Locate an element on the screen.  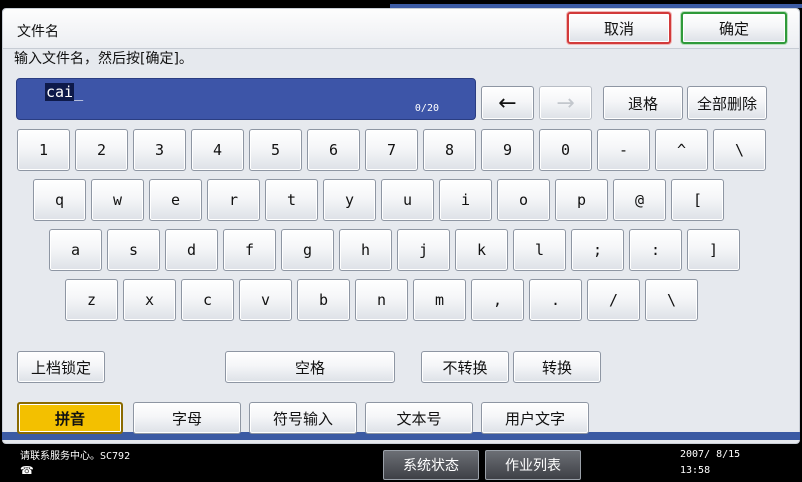
right-arrow-icon: → is located at coordinates (565, 103).